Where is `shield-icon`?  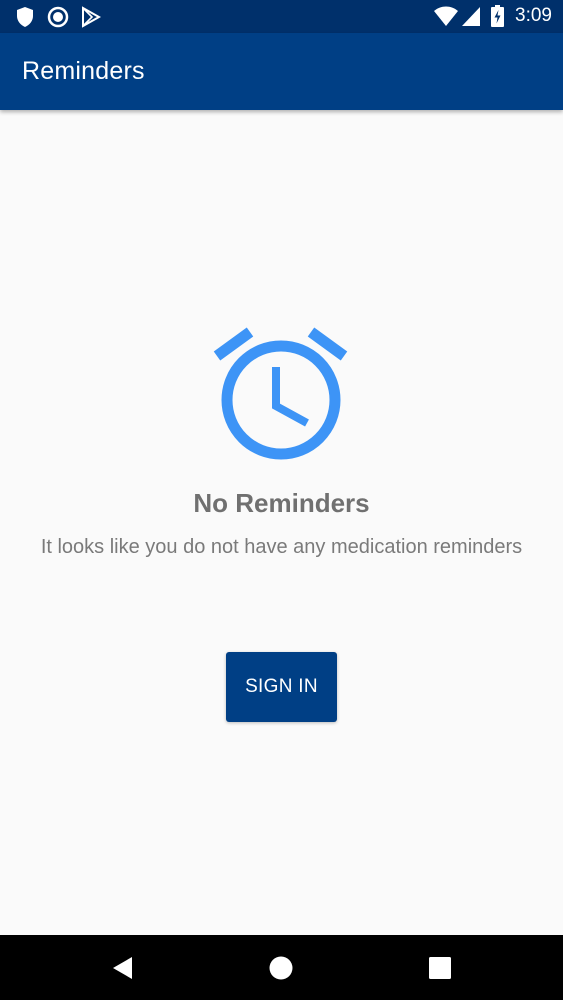 shield-icon is located at coordinates (25, 19).